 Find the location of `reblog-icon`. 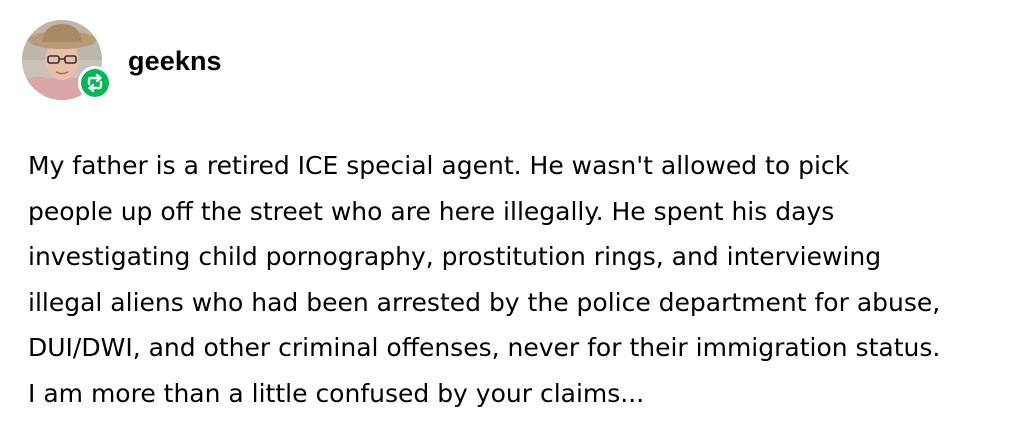

reblog-icon is located at coordinates (95, 83).